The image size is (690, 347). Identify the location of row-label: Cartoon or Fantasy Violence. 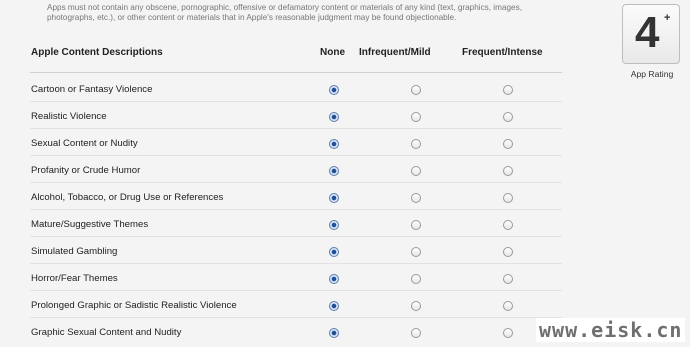
(92, 89).